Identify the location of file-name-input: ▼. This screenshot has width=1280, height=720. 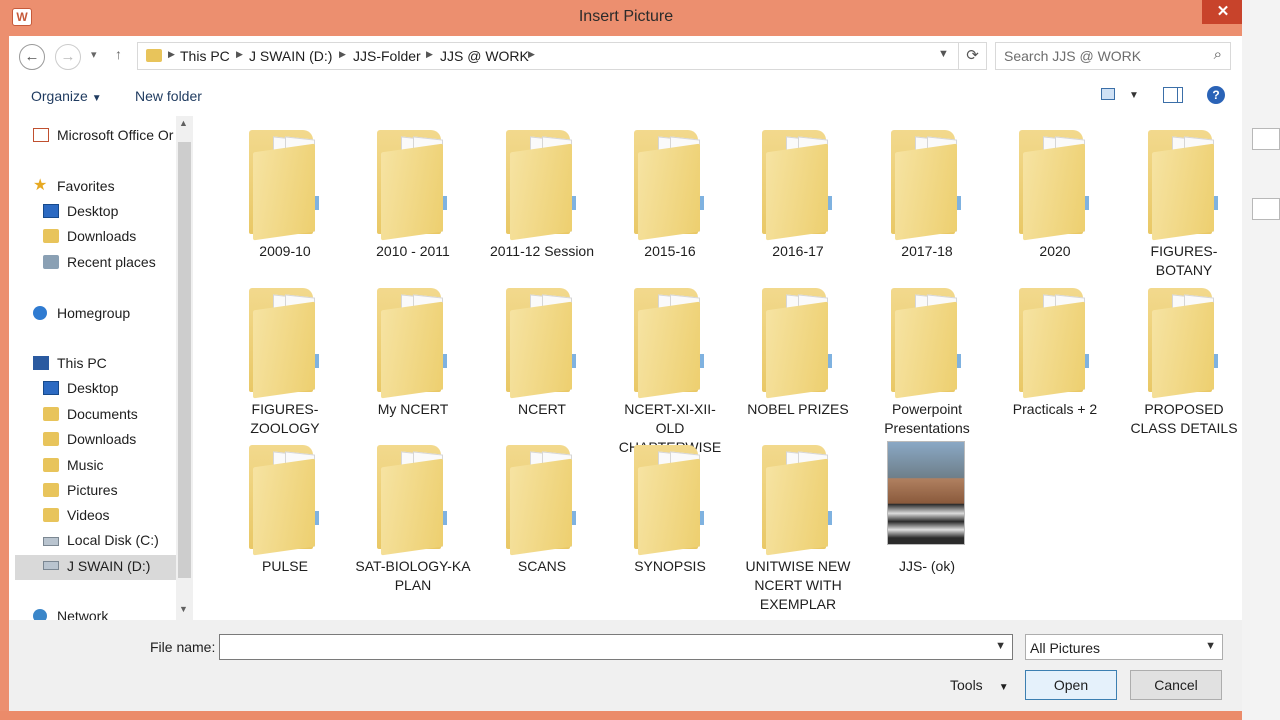
(616, 647).